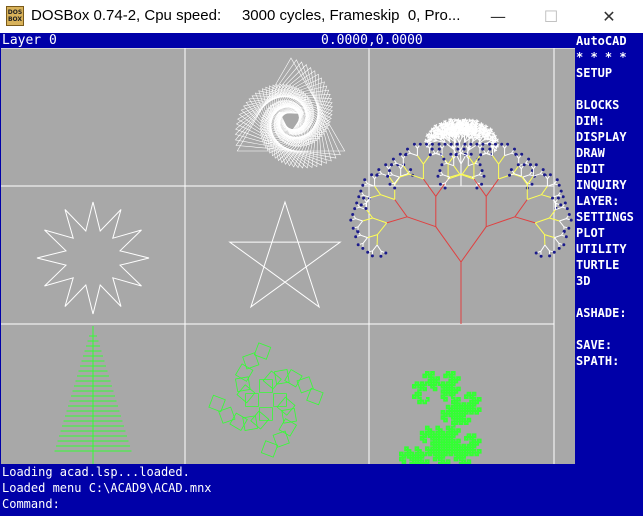 This screenshot has width=643, height=516. I want to click on command-history-line: Loaded menu C:\ACAD9\ACAD.mnx, so click(107, 488).